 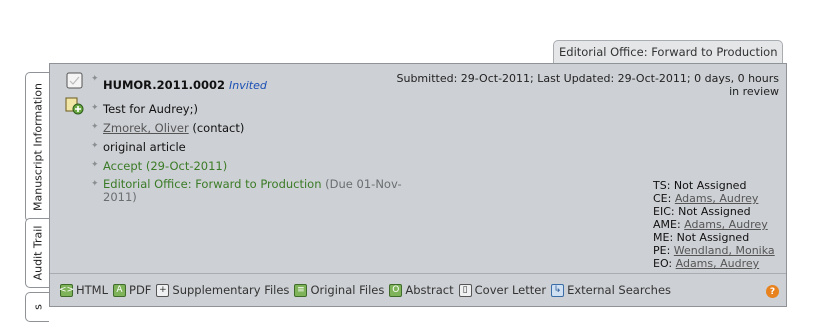 I want to click on cover-letter-button: ▯ Cover Letter, so click(x=502, y=290).